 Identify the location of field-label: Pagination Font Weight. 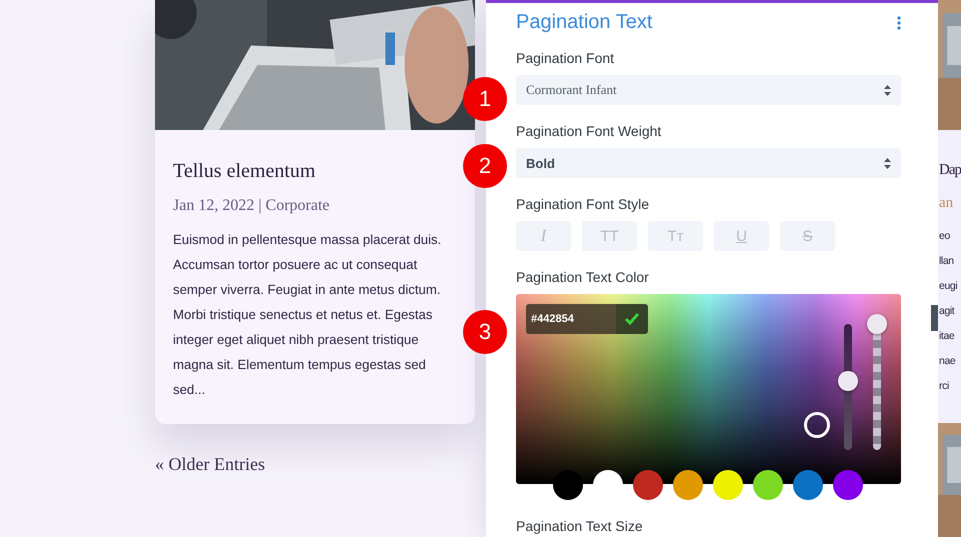
(589, 131).